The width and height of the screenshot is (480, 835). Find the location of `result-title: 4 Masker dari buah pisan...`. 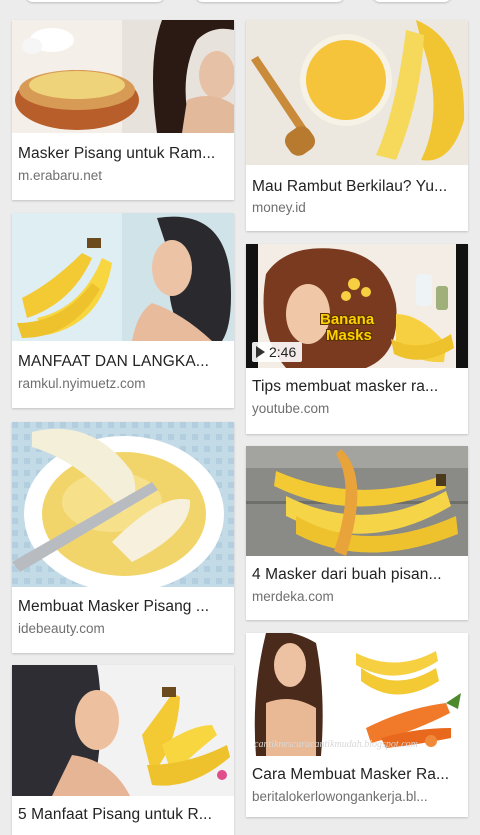

result-title: 4 Masker dari buah pisan... is located at coordinates (357, 575).